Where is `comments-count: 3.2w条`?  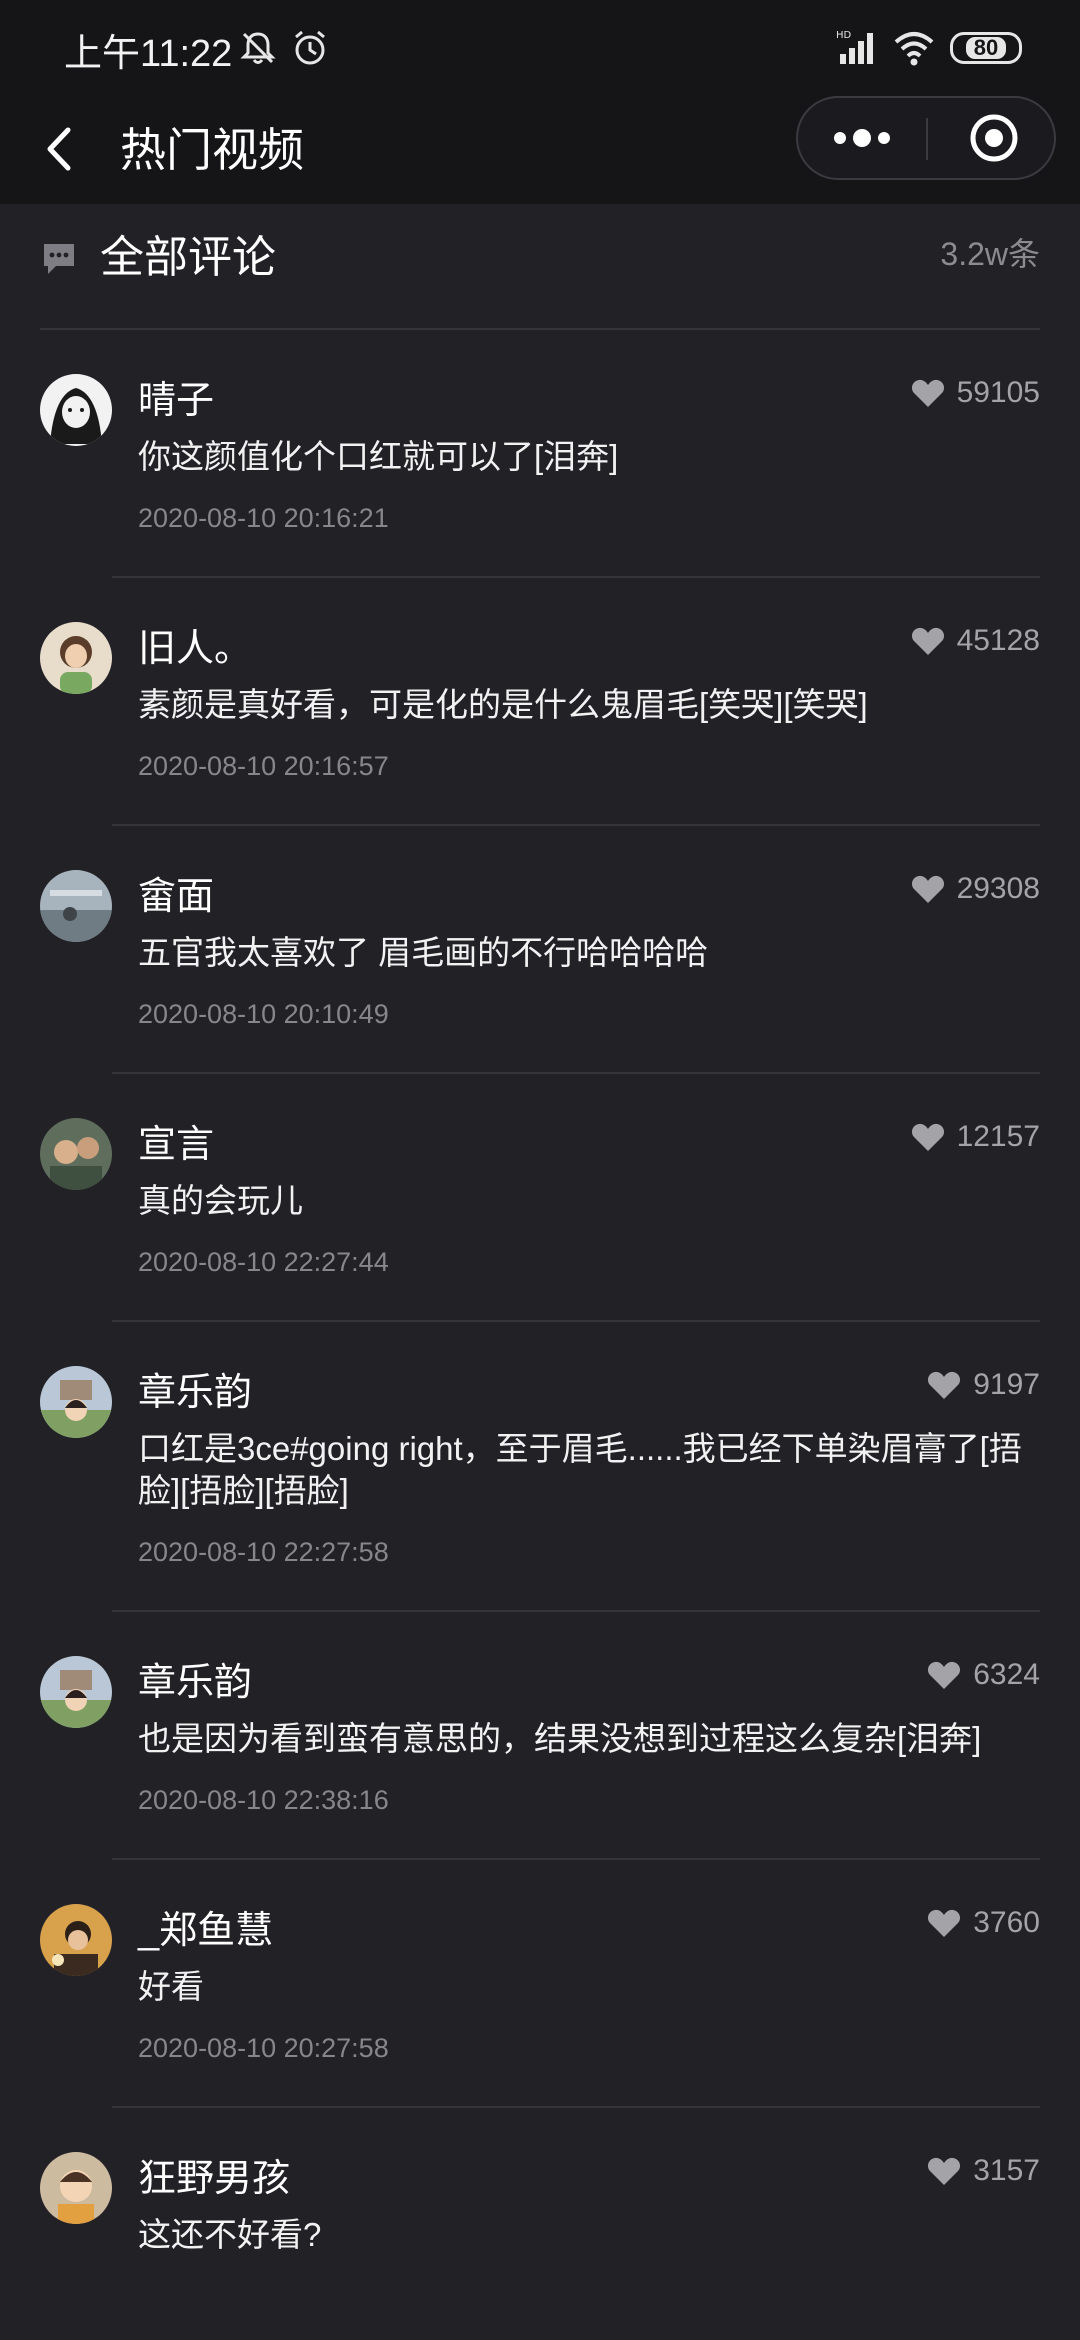
comments-count: 3.2w条 is located at coordinates (990, 254).